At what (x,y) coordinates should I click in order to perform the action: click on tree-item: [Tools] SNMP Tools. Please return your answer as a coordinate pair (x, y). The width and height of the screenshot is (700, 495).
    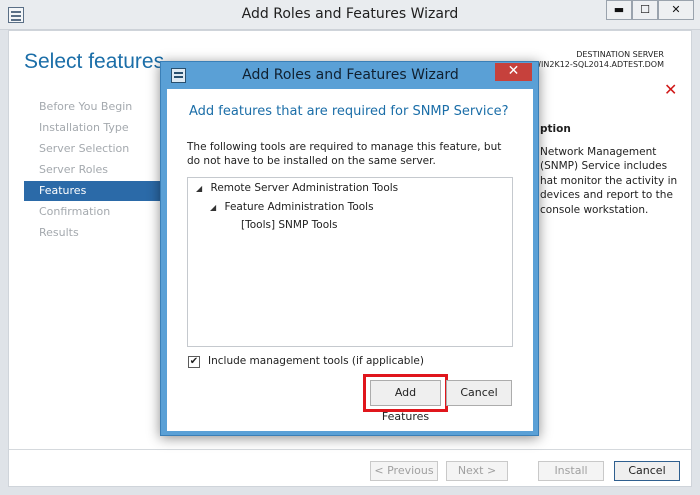
    Looking at the image, I should click on (289, 225).